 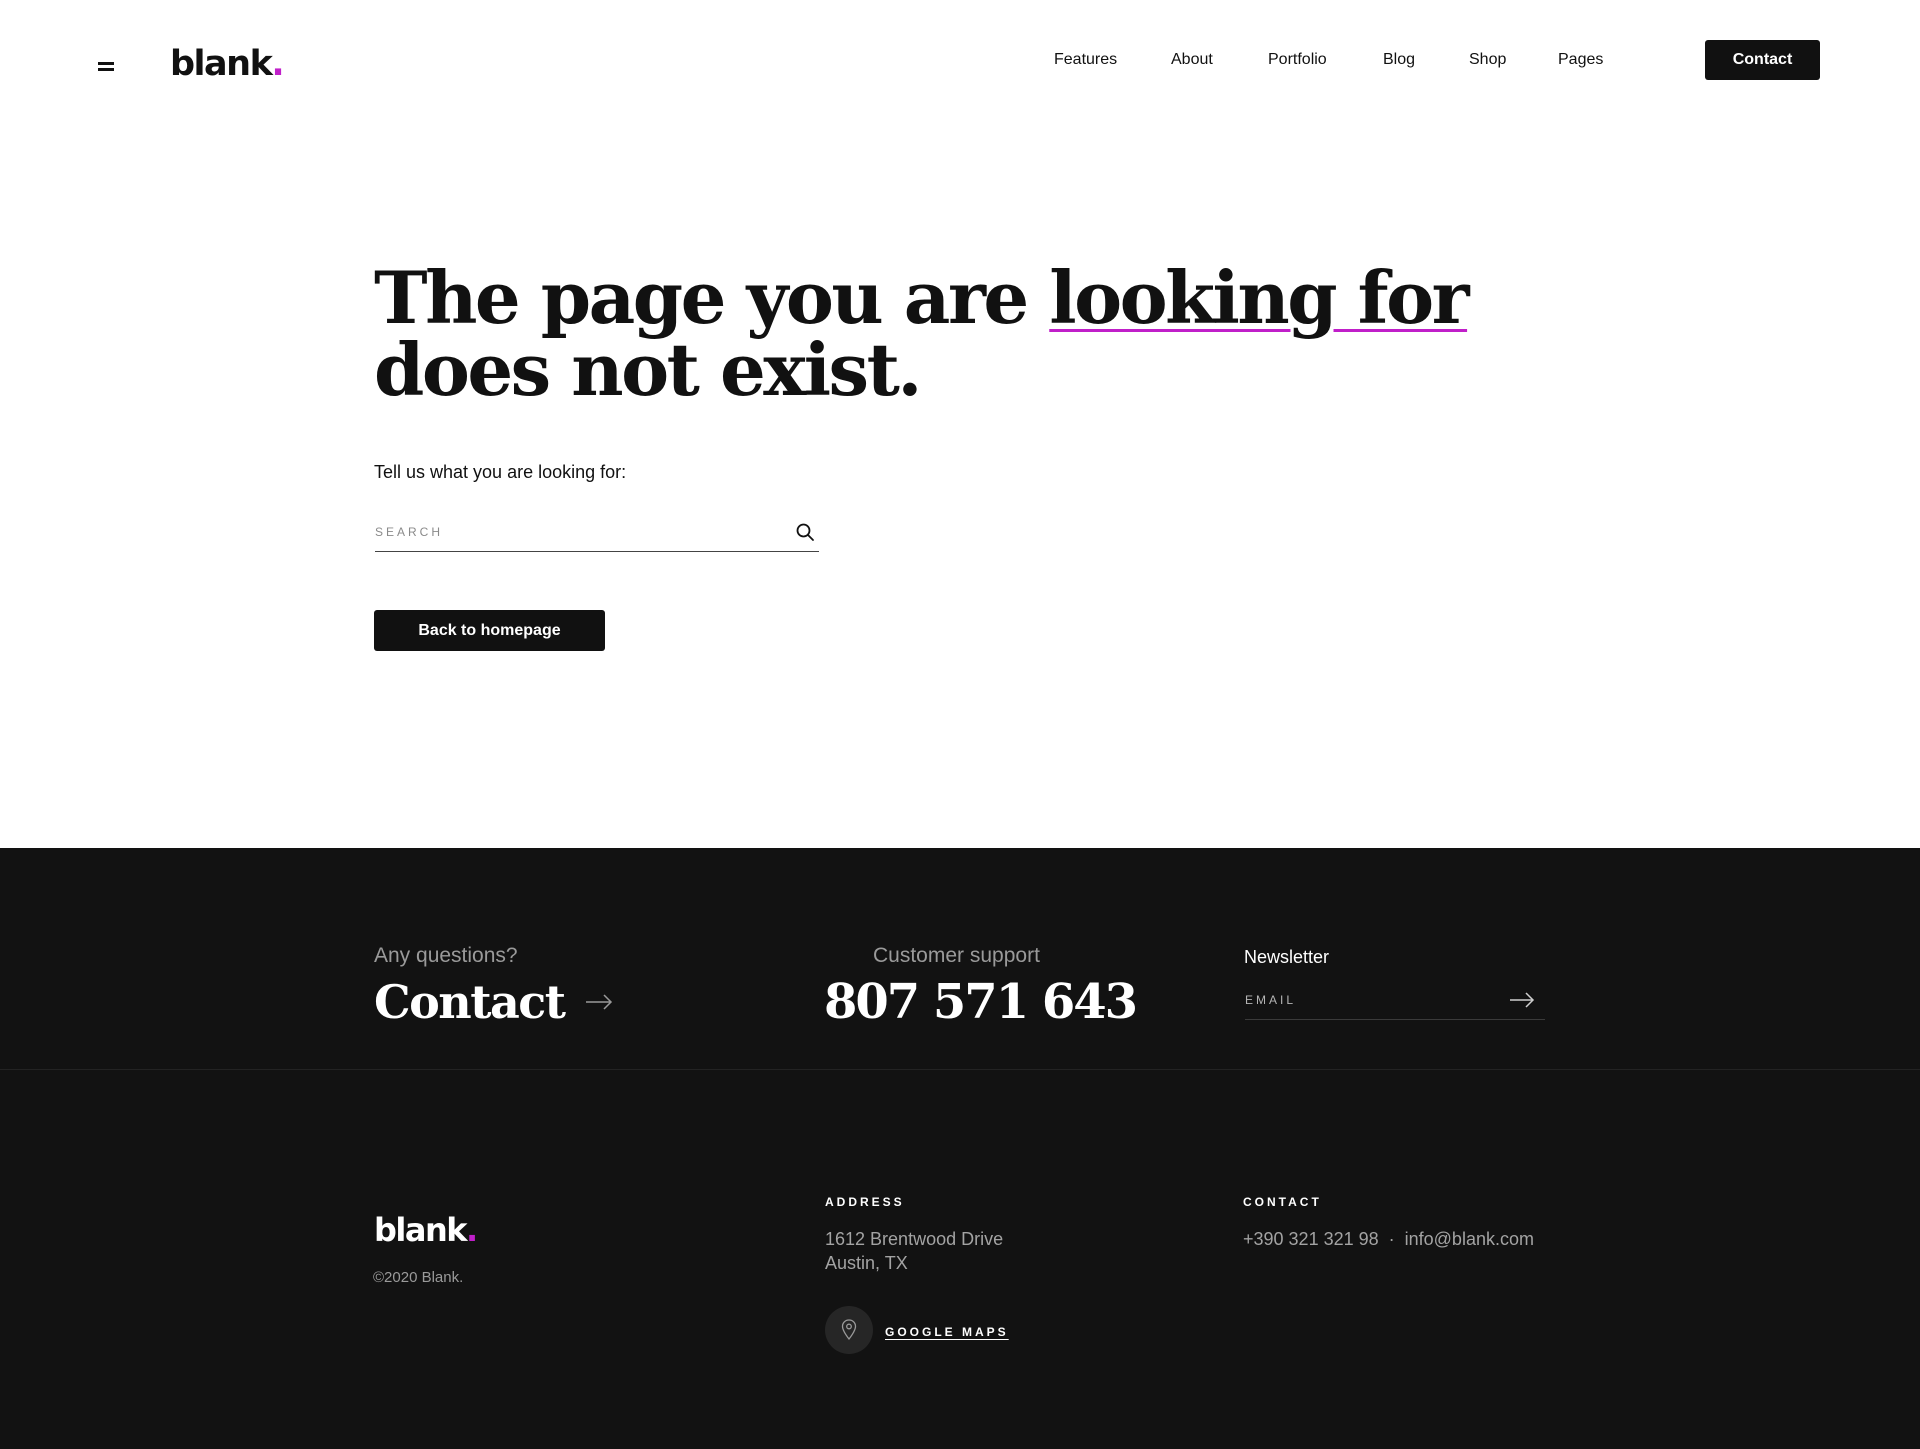 What do you see at coordinates (805, 532) in the screenshot?
I see `search-icon` at bounding box center [805, 532].